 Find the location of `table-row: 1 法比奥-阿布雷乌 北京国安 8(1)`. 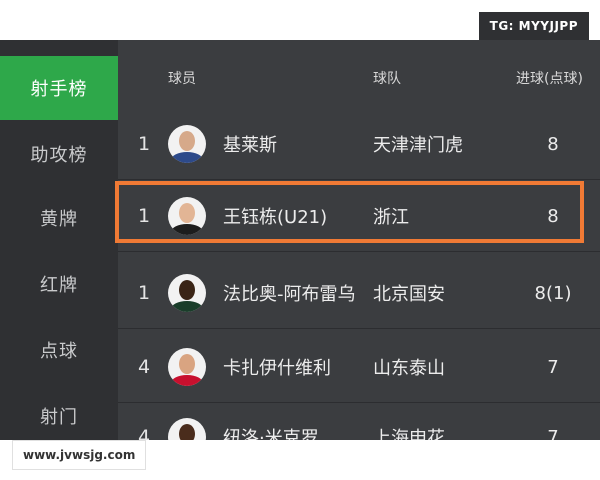

table-row: 1 法比奥-阿布雷乌 北京国安 8(1) is located at coordinates (359, 293).